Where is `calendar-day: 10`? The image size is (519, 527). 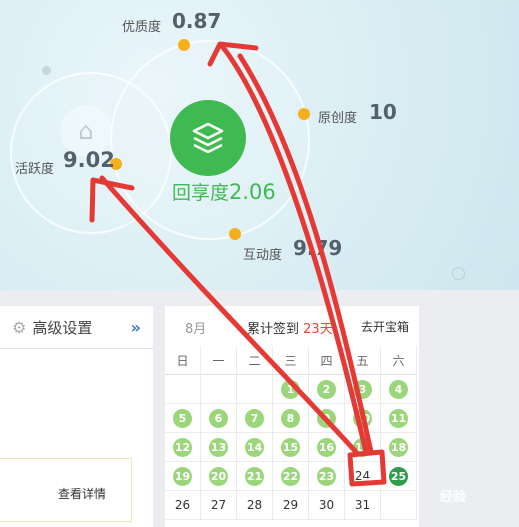 calendar-day: 10 is located at coordinates (363, 418).